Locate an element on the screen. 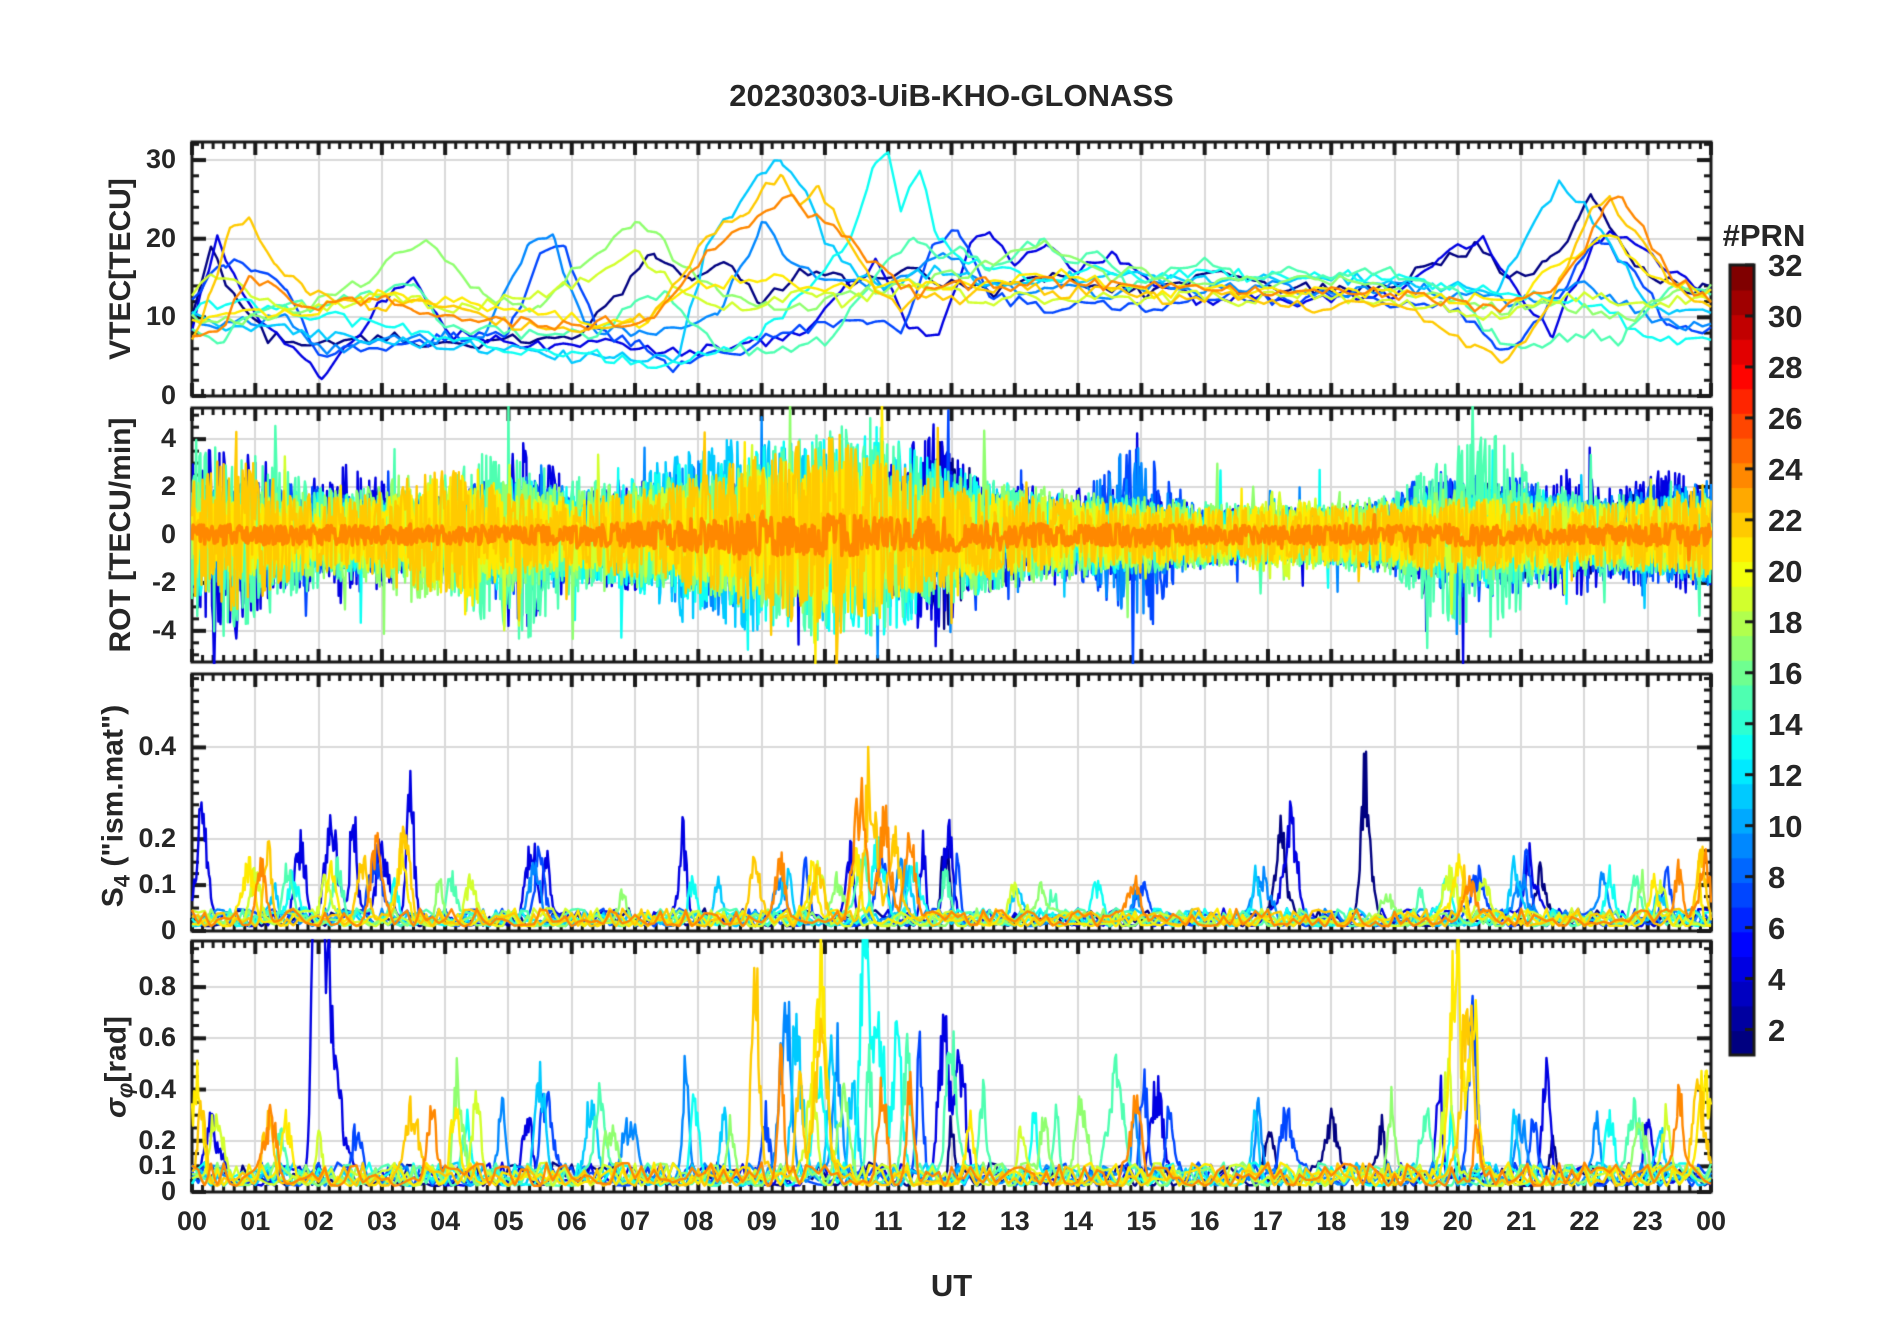  colorbar-tick-label: 28 is located at coordinates (1785, 367).